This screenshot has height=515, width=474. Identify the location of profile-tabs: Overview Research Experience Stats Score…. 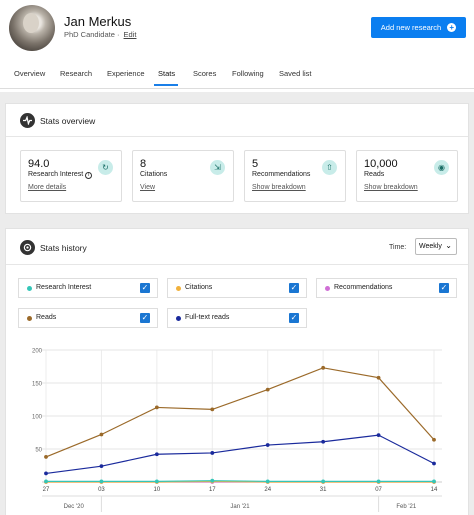
(237, 74).